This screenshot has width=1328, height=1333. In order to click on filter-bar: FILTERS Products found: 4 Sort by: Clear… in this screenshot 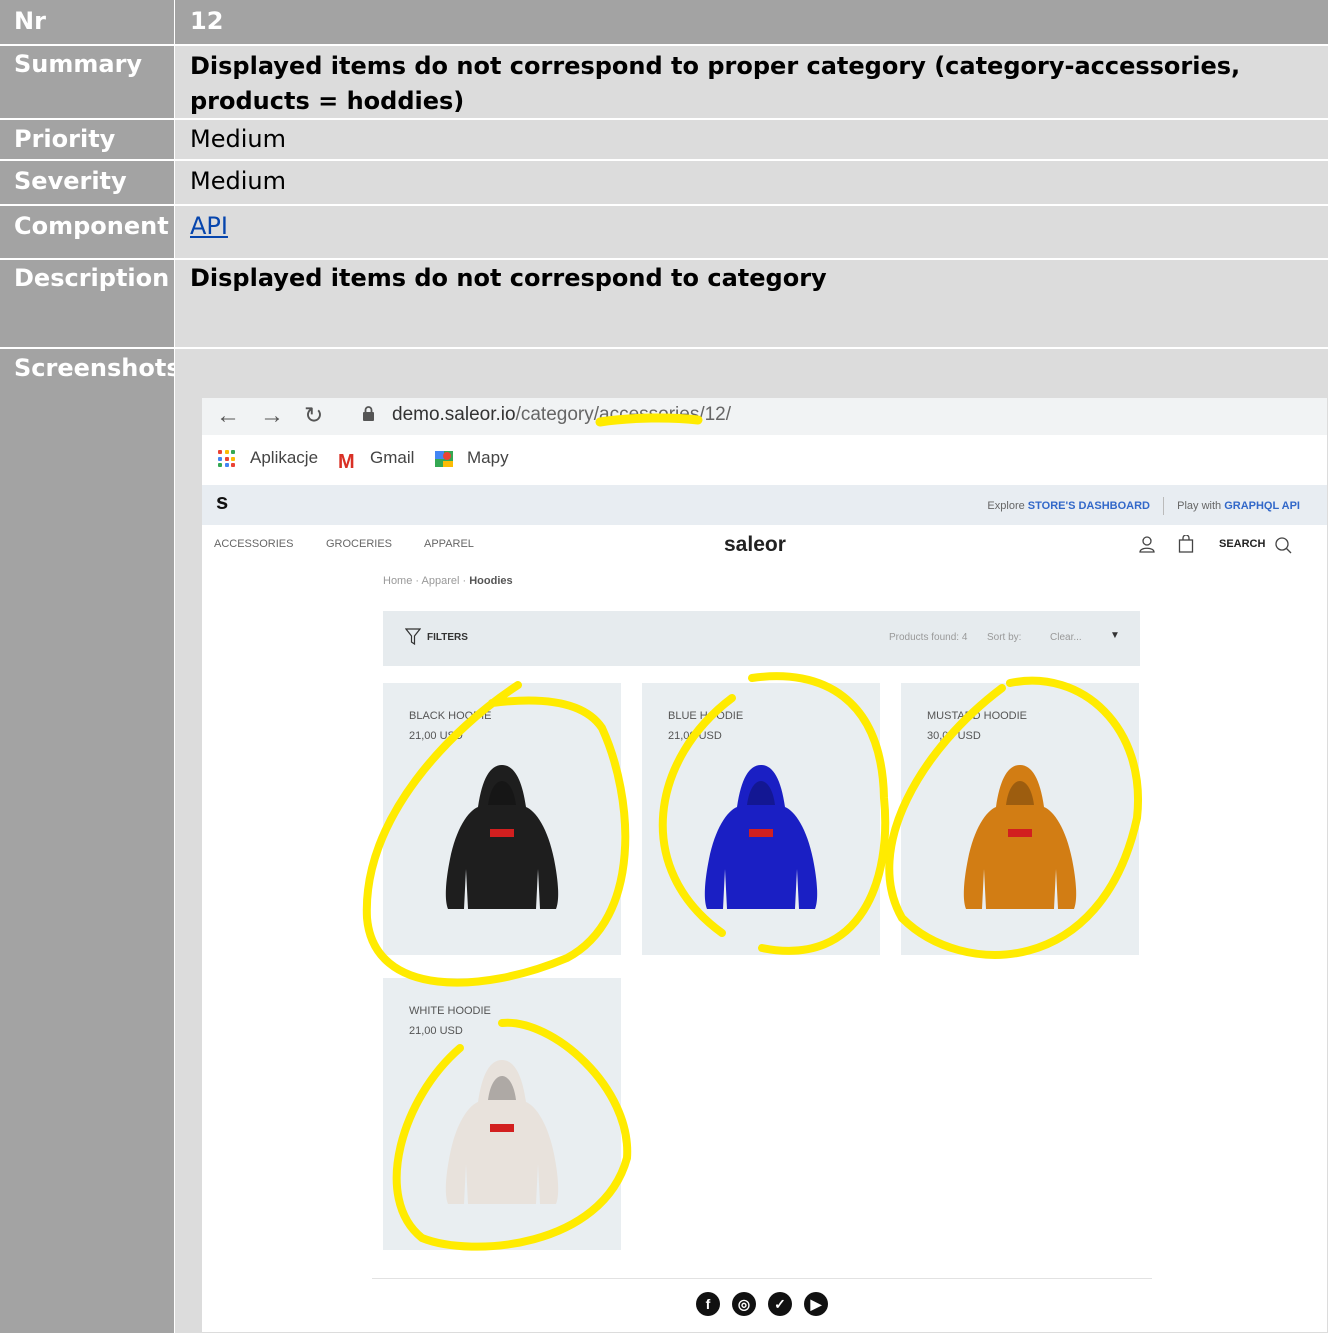, I will do `click(761, 638)`.